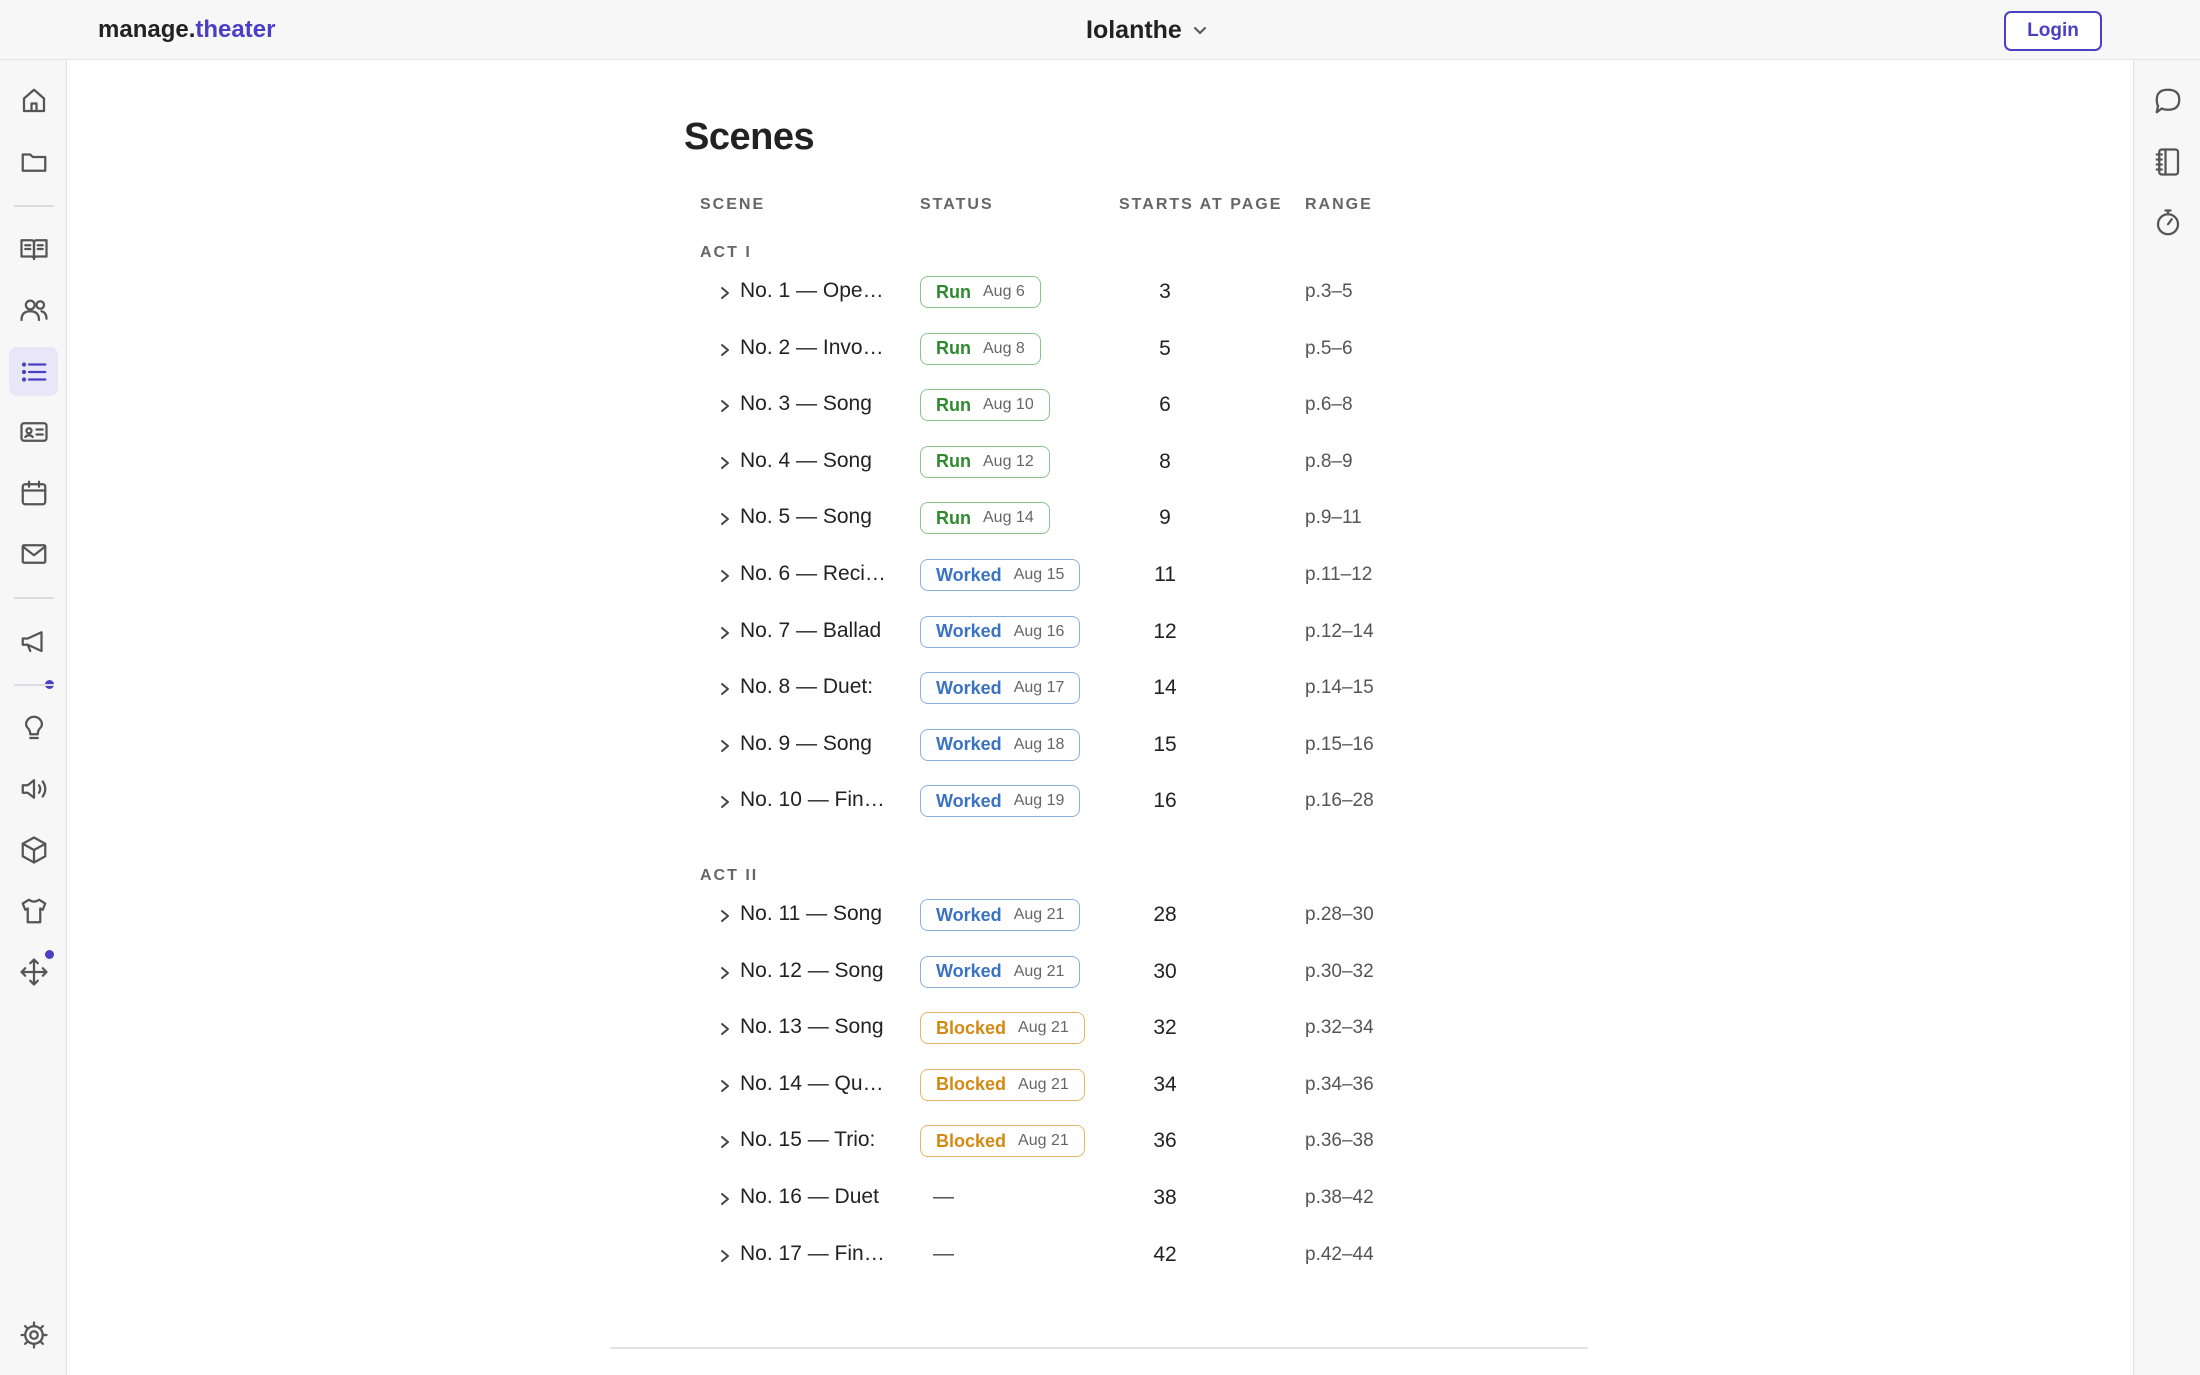 This screenshot has height=1375, width=2200. Describe the element at coordinates (1000, 575) in the screenshot. I see `status-badge: Worked Aug 15` at that location.